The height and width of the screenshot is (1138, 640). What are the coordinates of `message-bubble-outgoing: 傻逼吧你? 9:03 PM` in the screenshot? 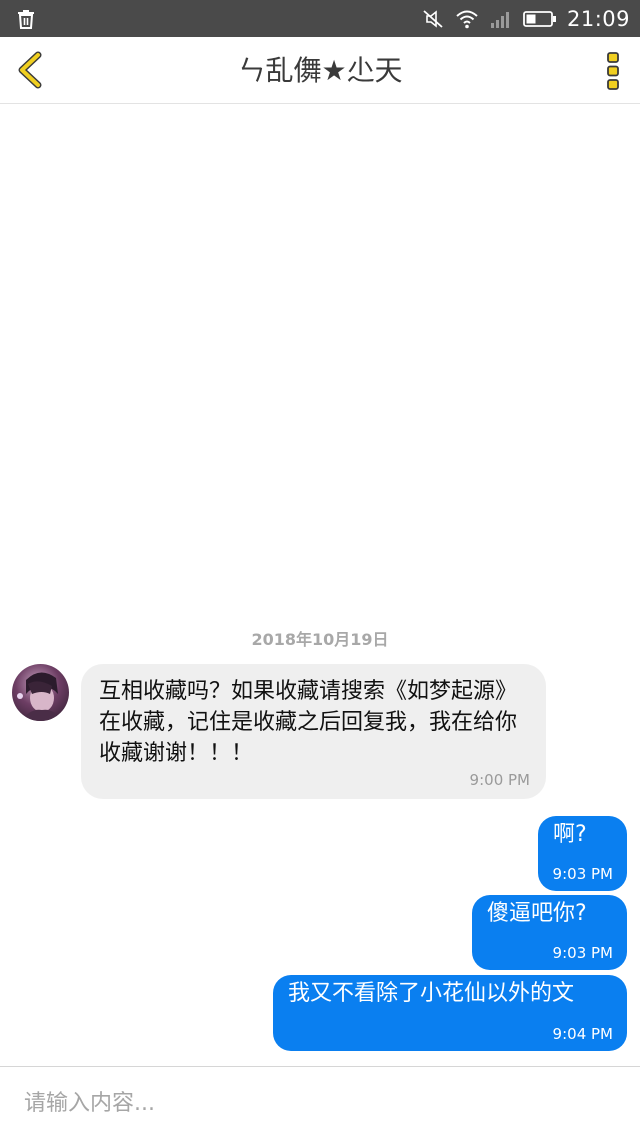 It's located at (549, 932).